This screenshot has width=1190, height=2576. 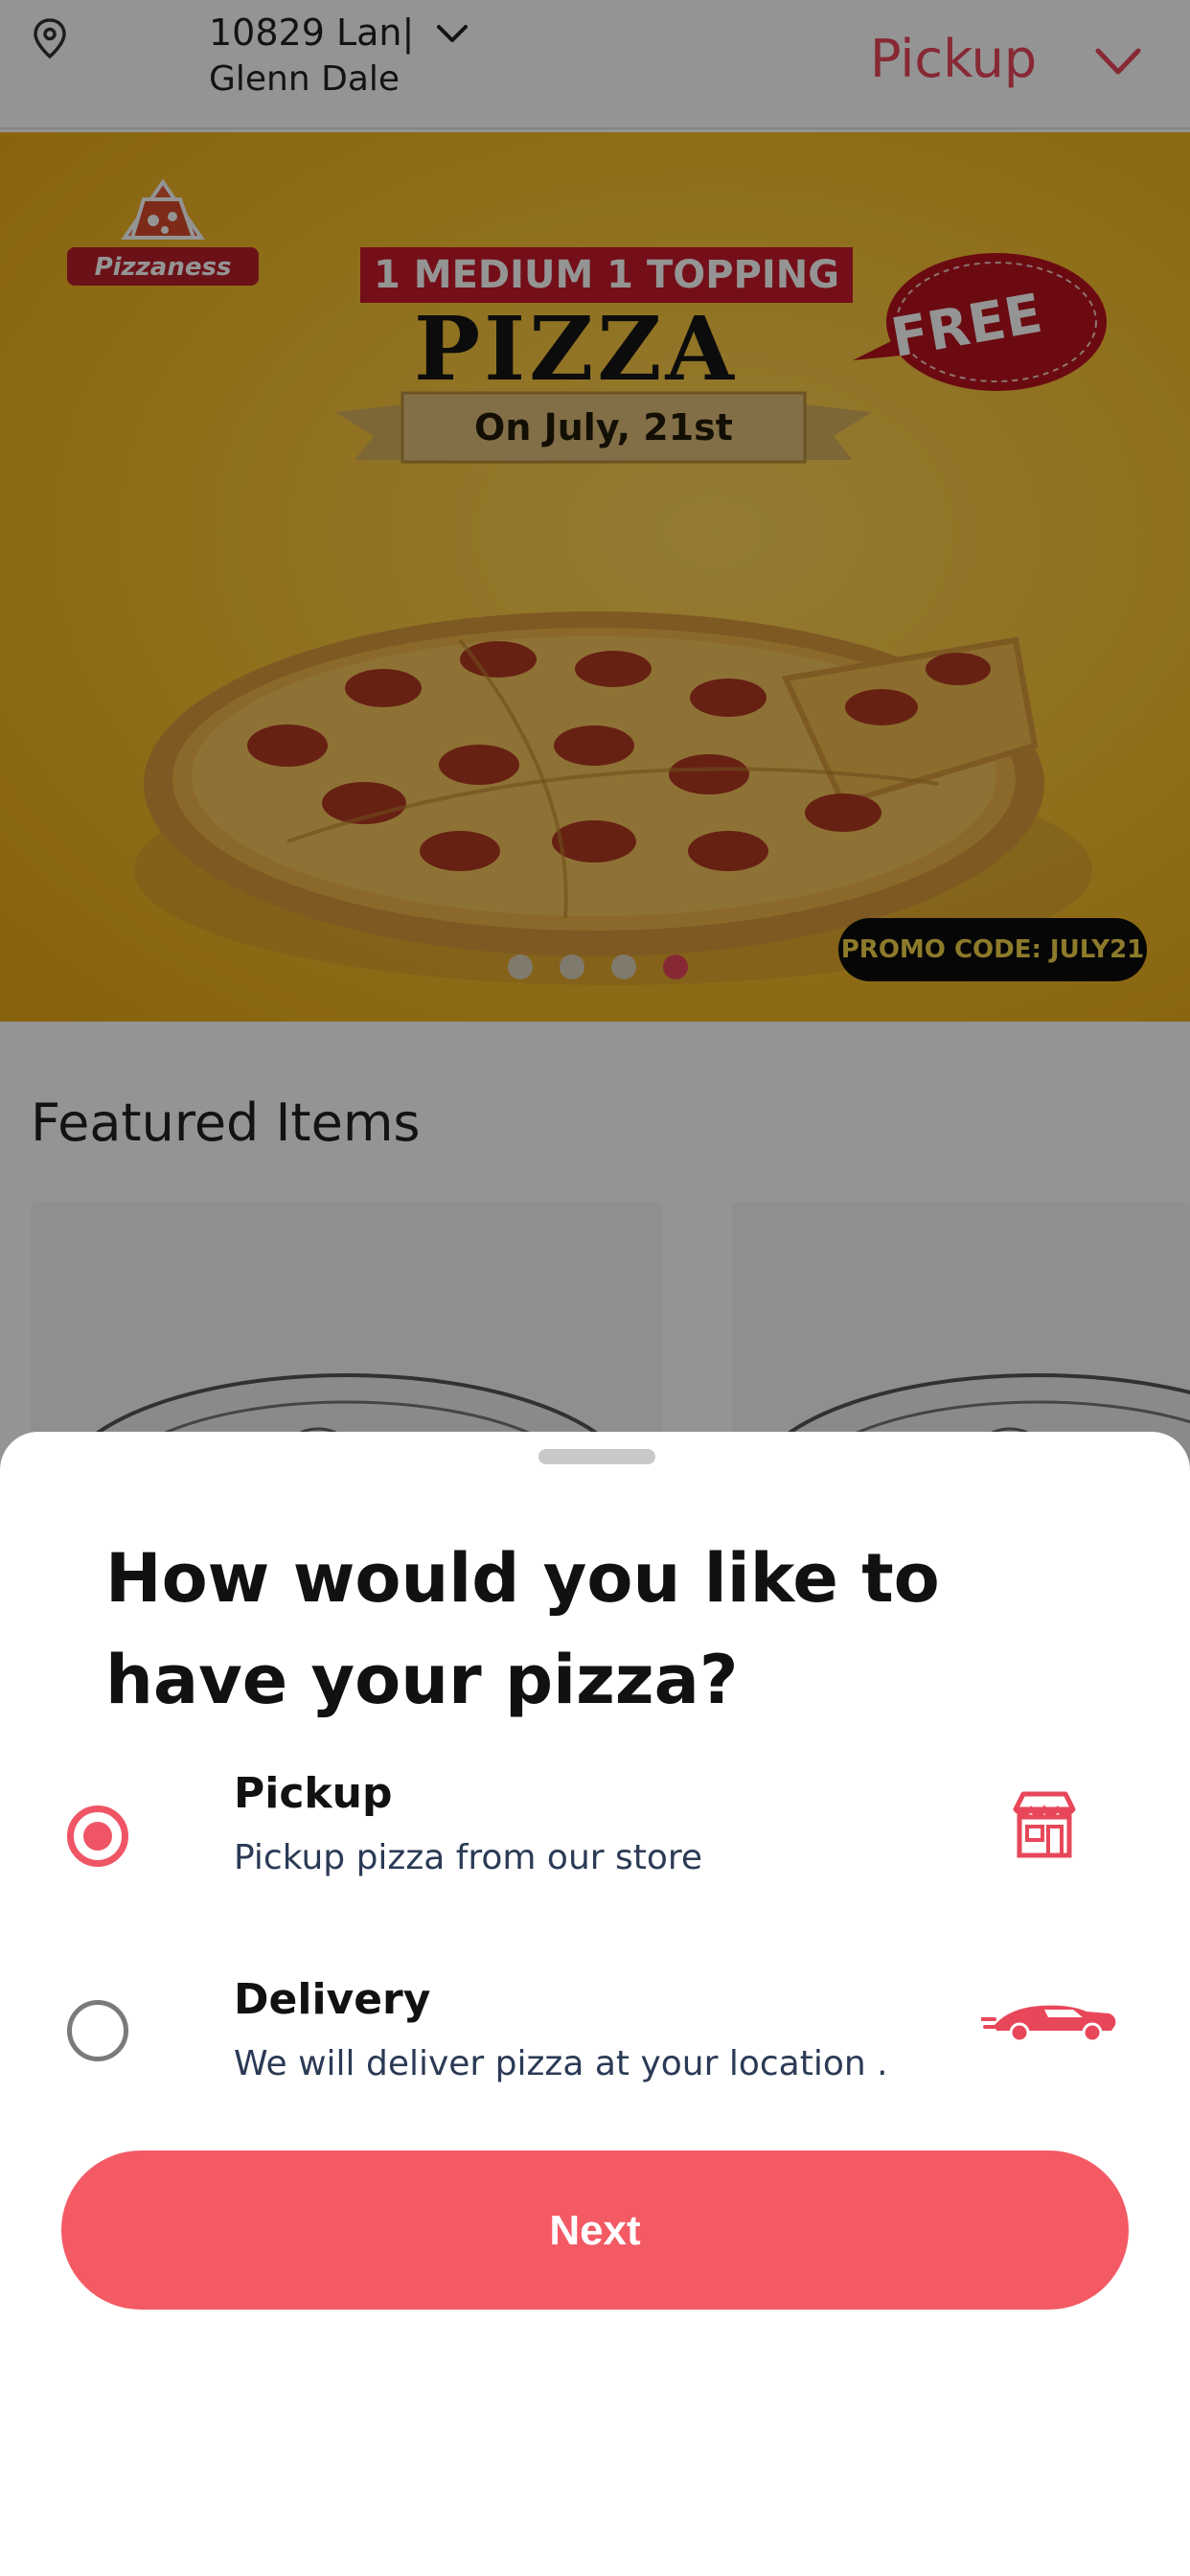 What do you see at coordinates (595, 2230) in the screenshot?
I see `next-button: Next` at bounding box center [595, 2230].